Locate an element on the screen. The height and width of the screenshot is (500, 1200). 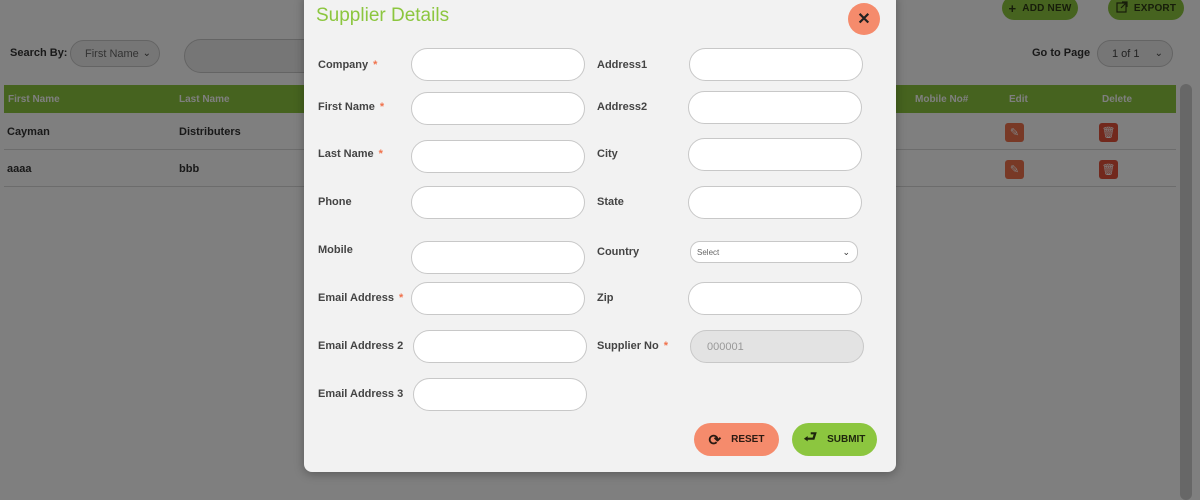
supplier-no-label: Supplier No * is located at coordinates (632, 346).